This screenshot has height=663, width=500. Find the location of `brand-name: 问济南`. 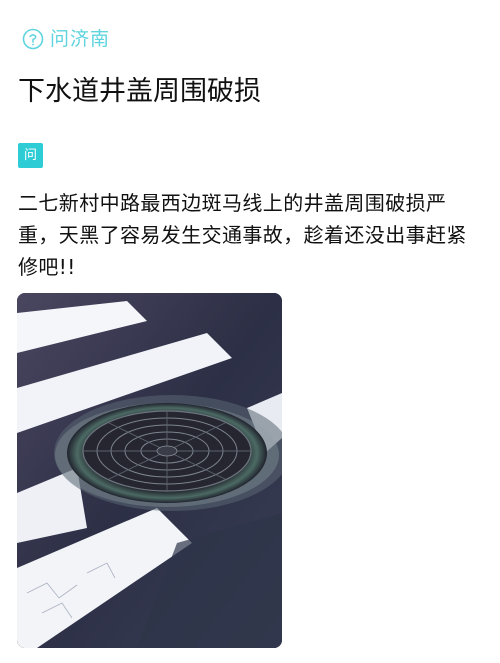

brand-name: 问济南 is located at coordinates (80, 39).